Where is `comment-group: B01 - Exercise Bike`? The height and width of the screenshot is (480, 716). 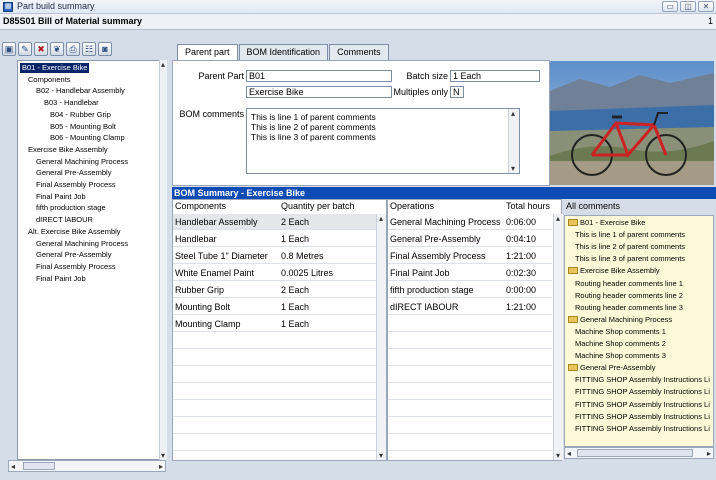 comment-group: B01 - Exercise Bike is located at coordinates (606, 223).